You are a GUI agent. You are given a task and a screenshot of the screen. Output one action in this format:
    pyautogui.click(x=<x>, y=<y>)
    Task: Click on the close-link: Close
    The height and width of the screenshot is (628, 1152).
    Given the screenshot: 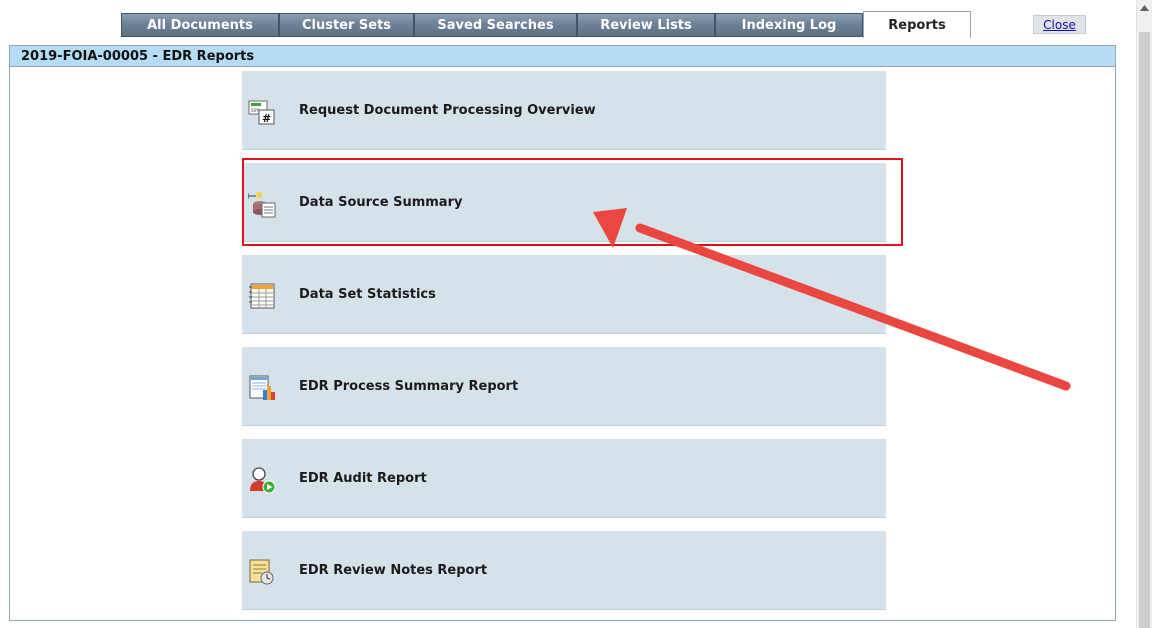 What is the action you would take?
    pyautogui.click(x=1059, y=24)
    